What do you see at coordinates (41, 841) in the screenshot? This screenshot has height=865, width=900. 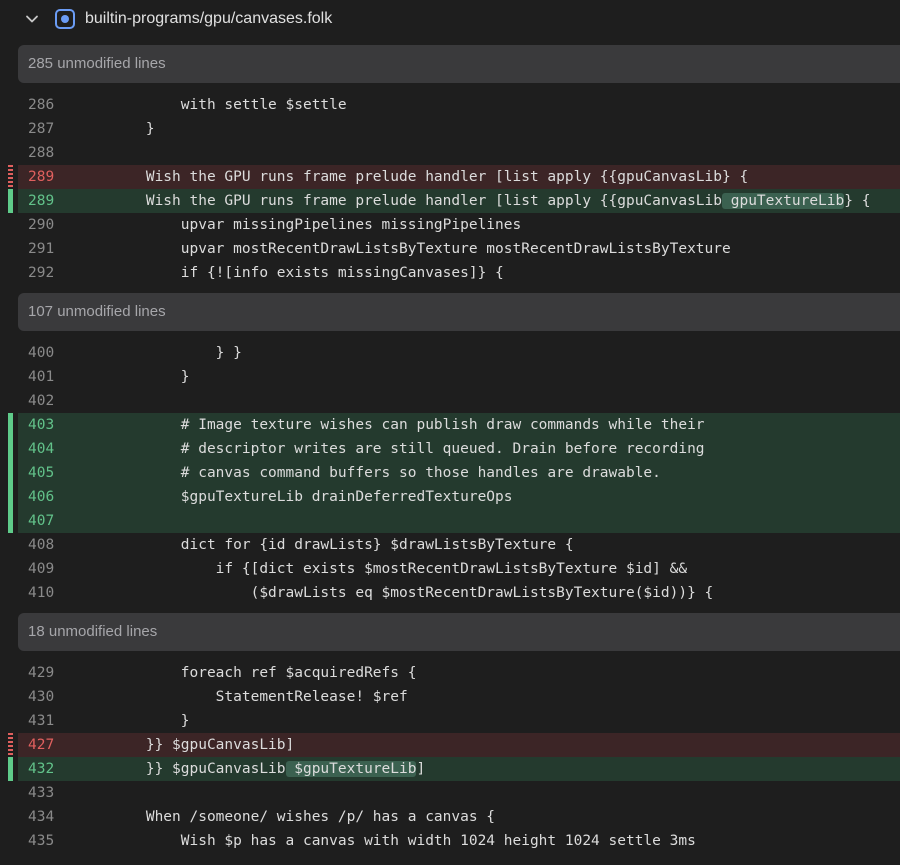 I see `line-number: 435` at bounding box center [41, 841].